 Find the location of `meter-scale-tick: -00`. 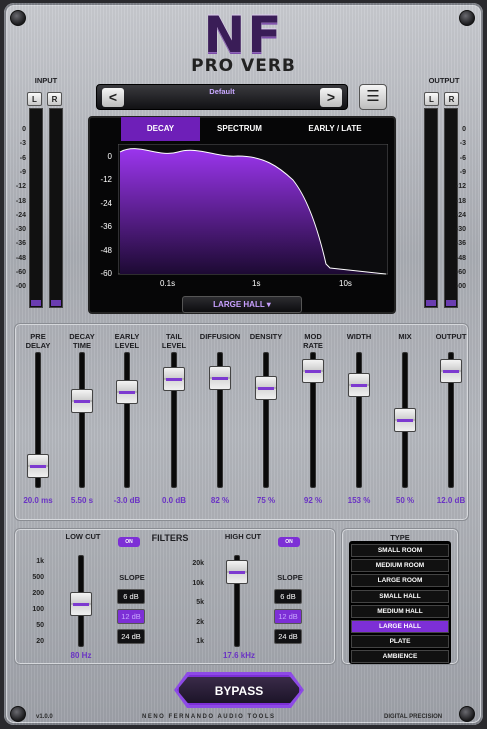

meter-scale-tick: -00 is located at coordinates (460, 287).